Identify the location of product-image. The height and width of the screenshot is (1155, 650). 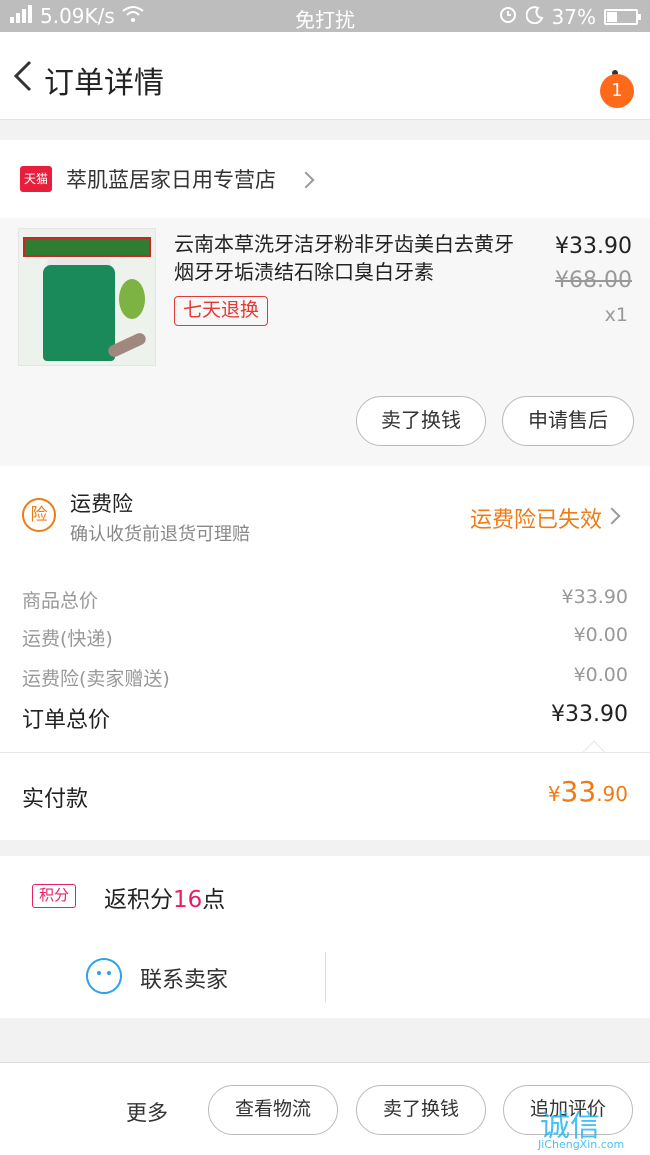
(87, 297).